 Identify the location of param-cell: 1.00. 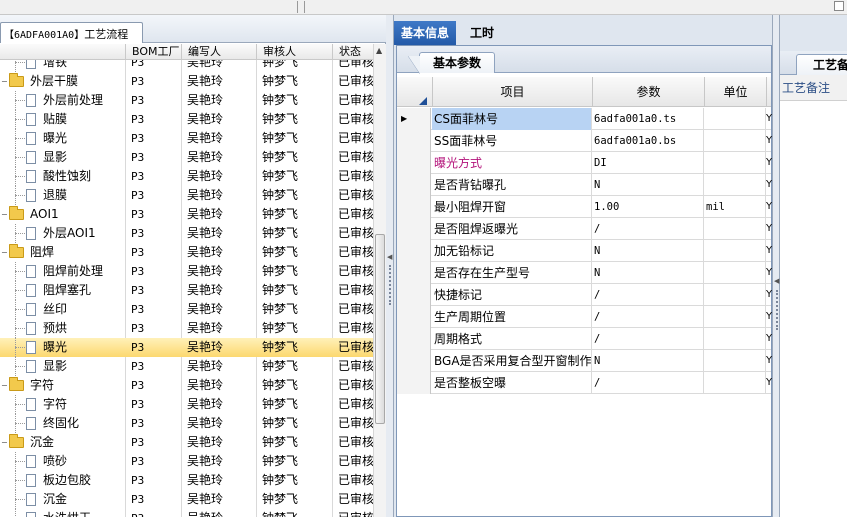
(648, 207).